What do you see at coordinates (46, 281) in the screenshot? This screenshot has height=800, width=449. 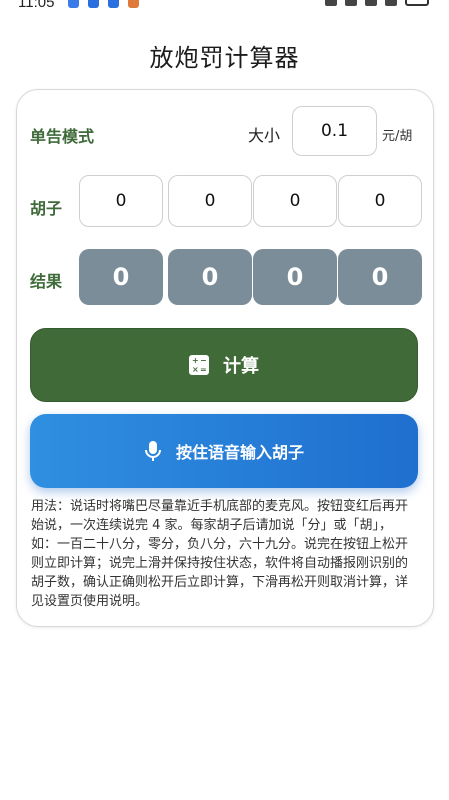 I see `result-label: 结果` at bounding box center [46, 281].